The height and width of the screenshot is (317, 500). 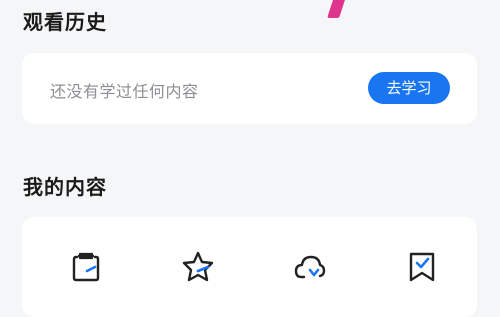 I want to click on go-learn-button: 去学习, so click(x=409, y=88).